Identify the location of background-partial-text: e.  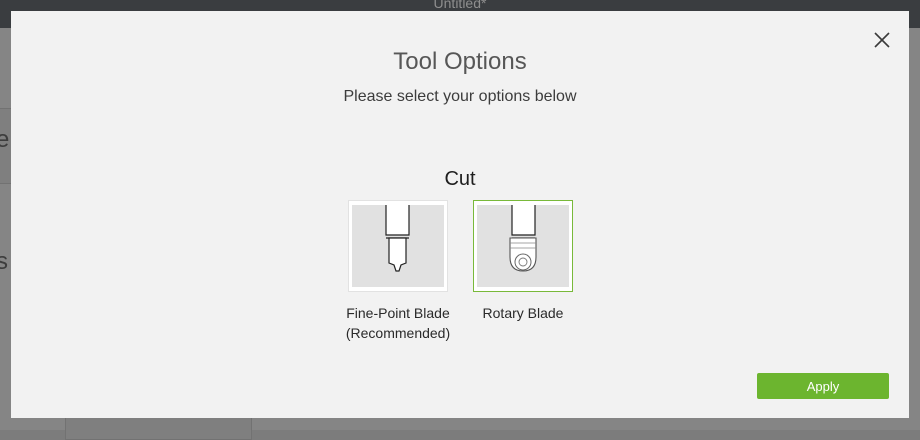
(5, 139).